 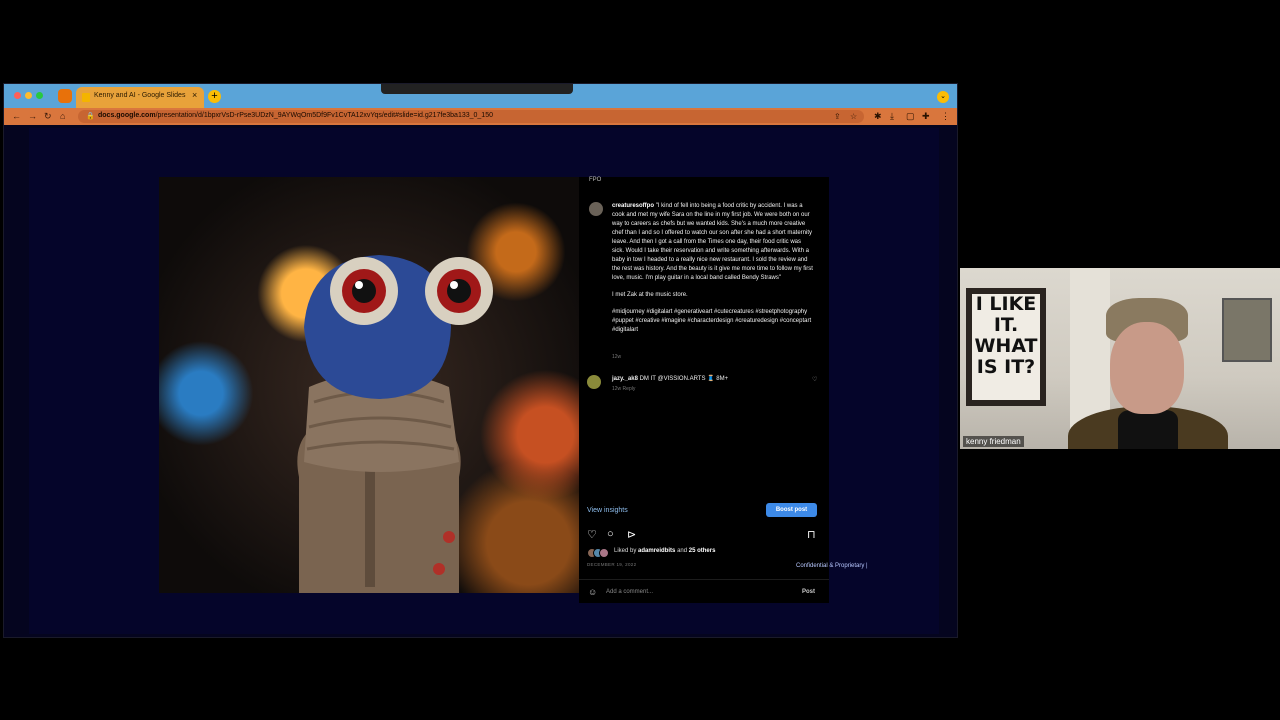 I want to click on reload-icon: ↻, so click(x=48, y=116).